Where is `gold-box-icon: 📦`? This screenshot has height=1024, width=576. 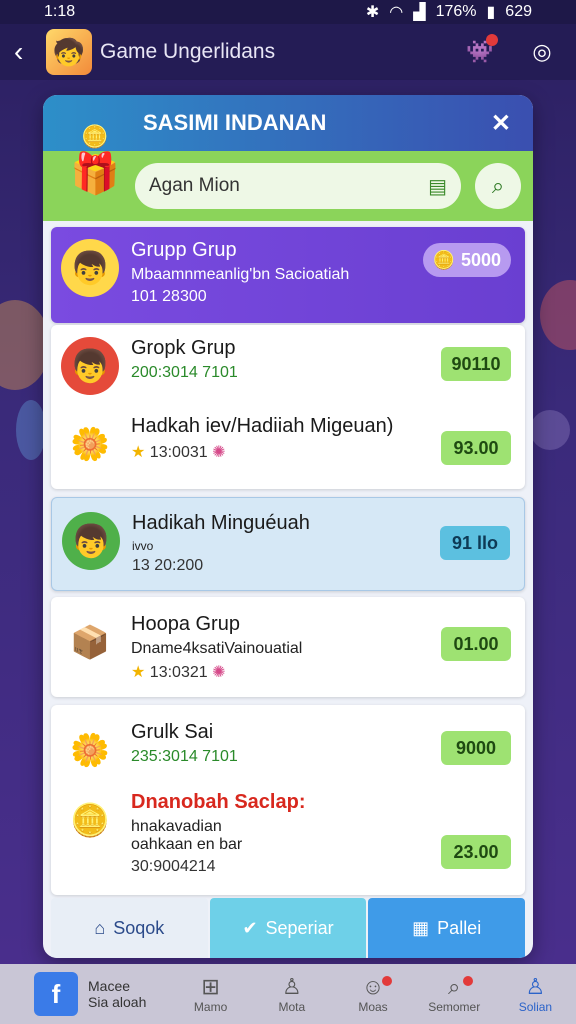 gold-box-icon: 📦 is located at coordinates (90, 642).